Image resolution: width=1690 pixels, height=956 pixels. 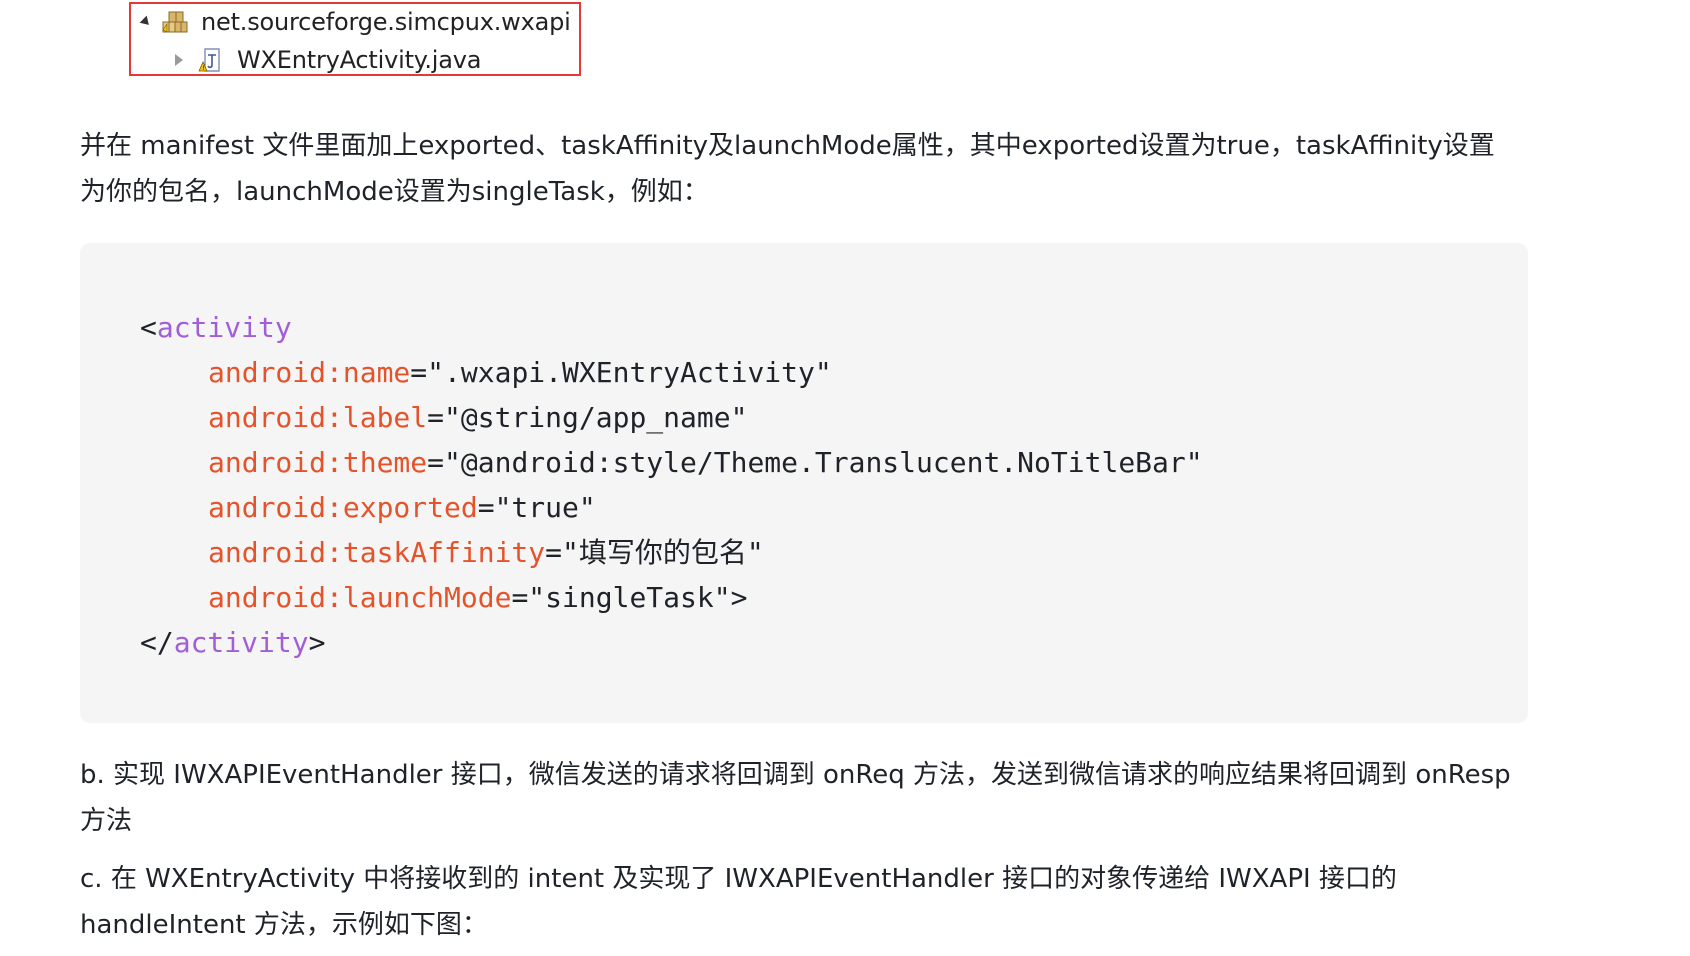 I want to click on code-line-attr-label: android:label="@string/app_name", so click(x=834, y=417).